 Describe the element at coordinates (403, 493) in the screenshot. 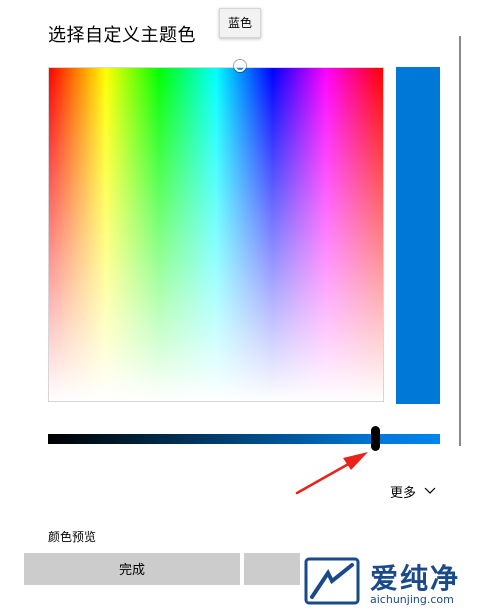

I see `more-label: 更多` at that location.